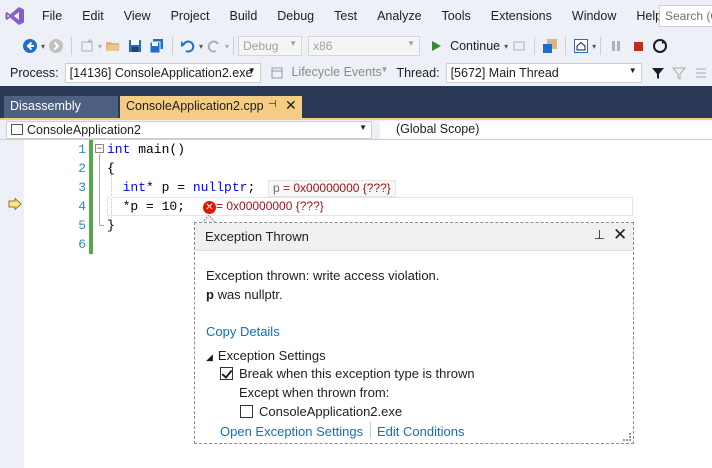 This screenshot has width=712, height=468. What do you see at coordinates (211, 107) in the screenshot?
I see `tab-consoleapplication2-cpp: ConsoleApplication2.cpp ⊣ ✕` at bounding box center [211, 107].